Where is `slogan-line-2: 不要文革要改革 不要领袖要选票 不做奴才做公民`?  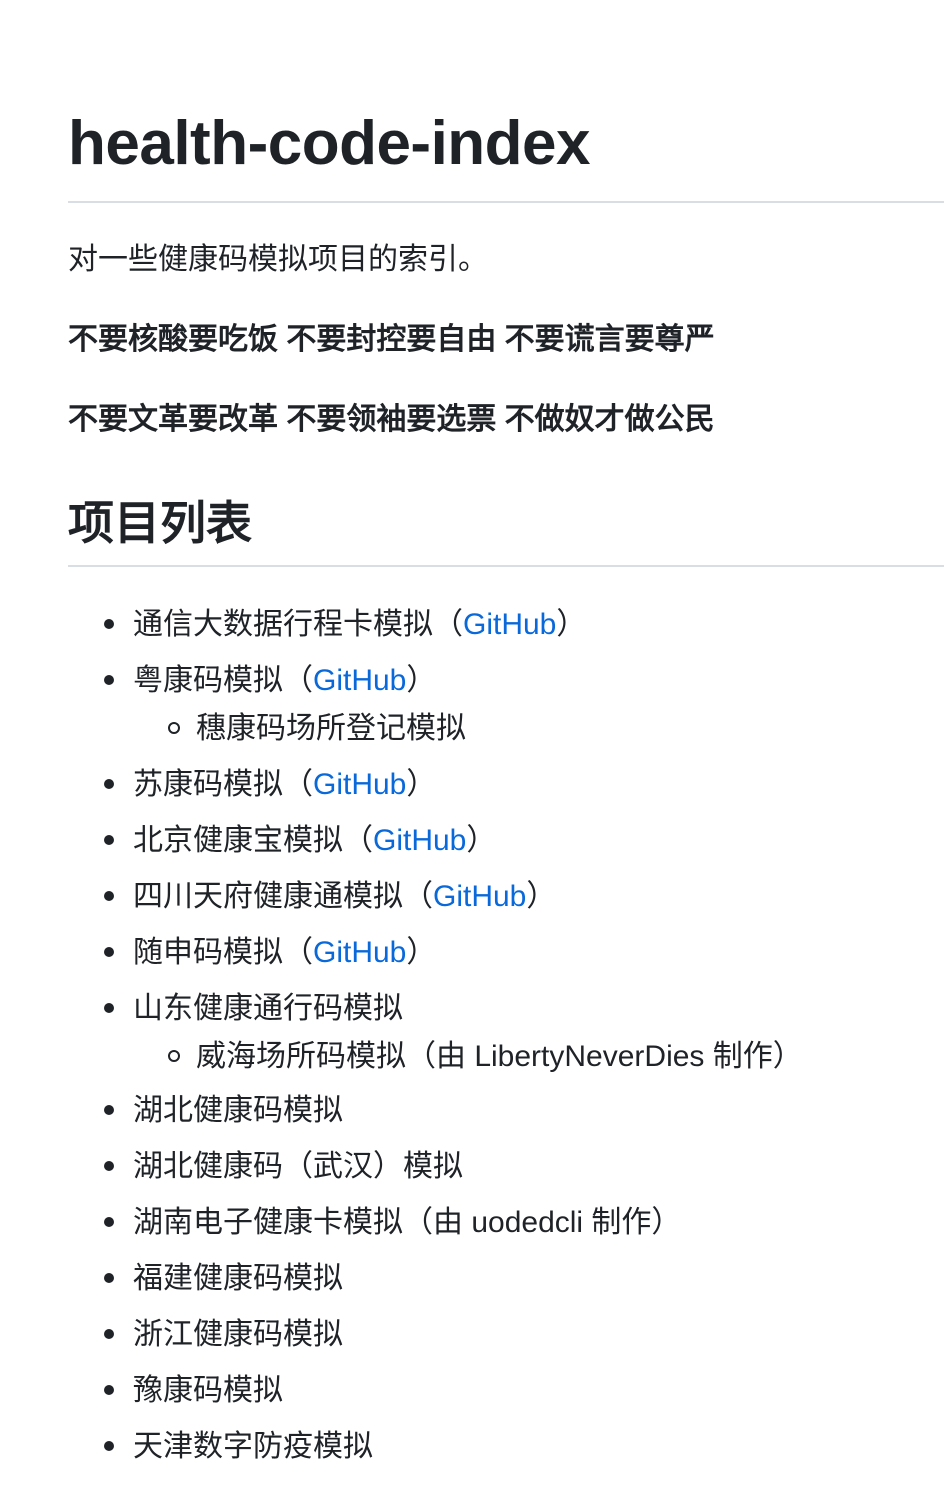
slogan-line-2: 不要文革要改革 不要领袖要选票 不做奴才做公民 is located at coordinates (391, 419).